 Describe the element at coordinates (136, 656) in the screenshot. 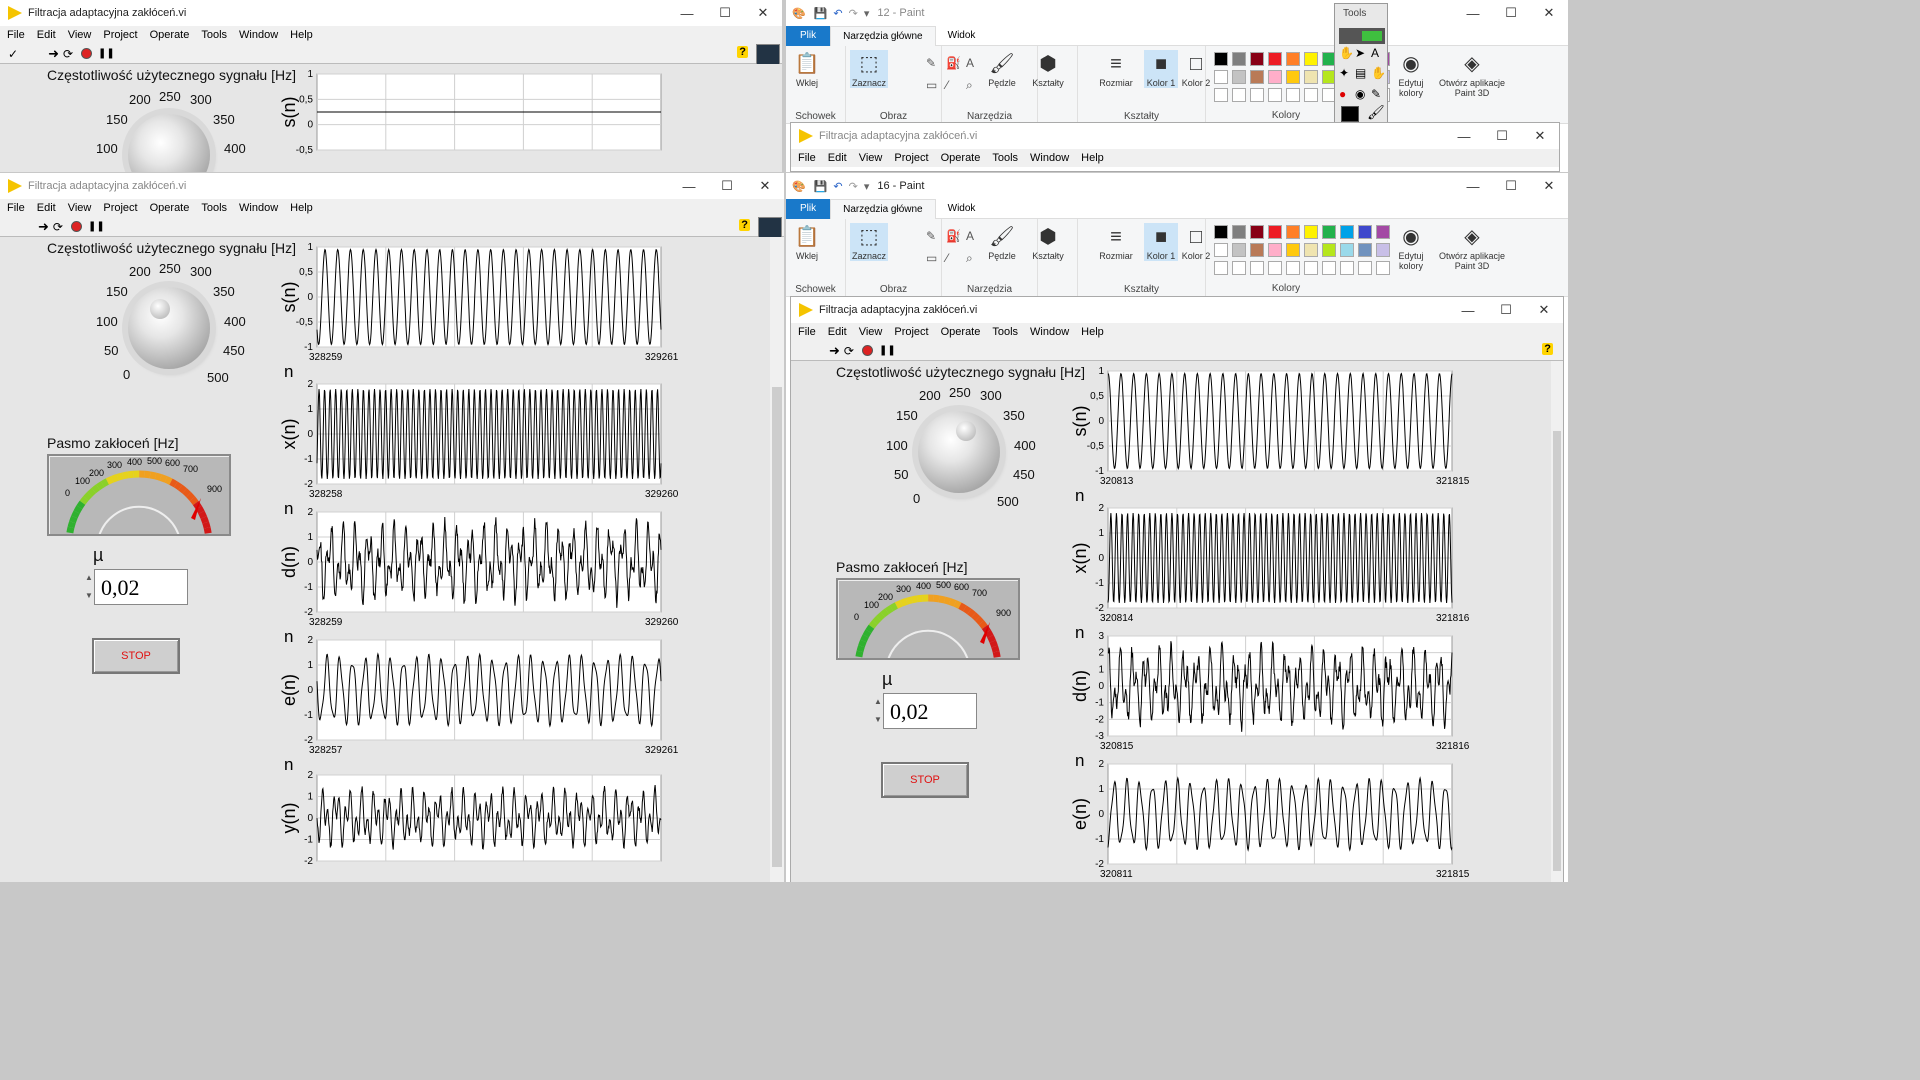

I see `stop-button: STOP` at that location.